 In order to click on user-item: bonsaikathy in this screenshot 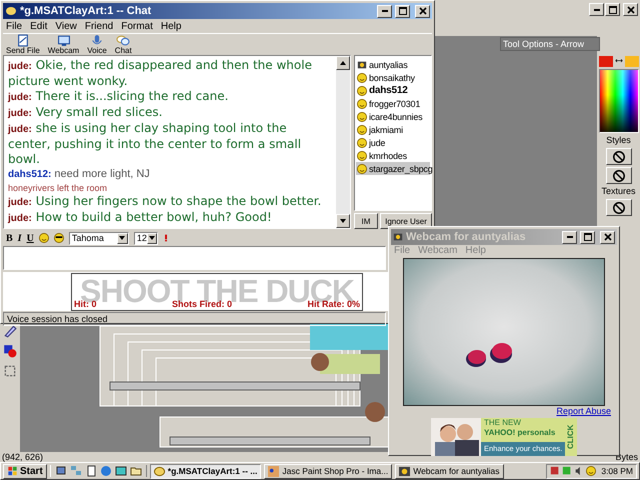, I will do `click(393, 77)`.